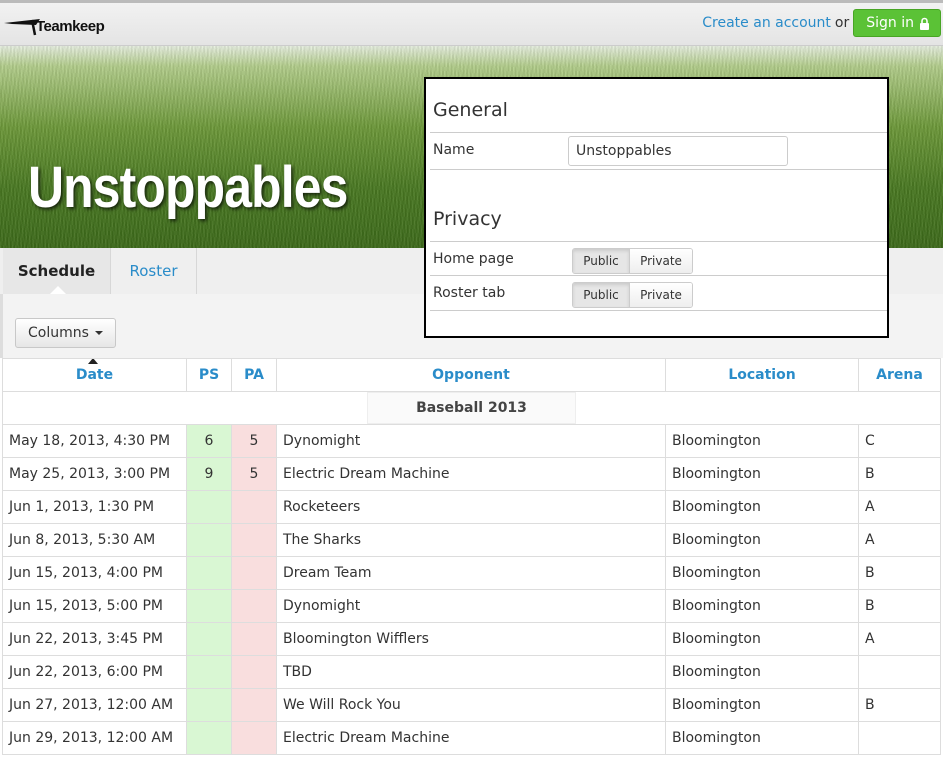 Image resolution: width=943 pixels, height=771 pixels. Describe the element at coordinates (70, 26) in the screenshot. I see `logo-text: Teamkeep` at that location.